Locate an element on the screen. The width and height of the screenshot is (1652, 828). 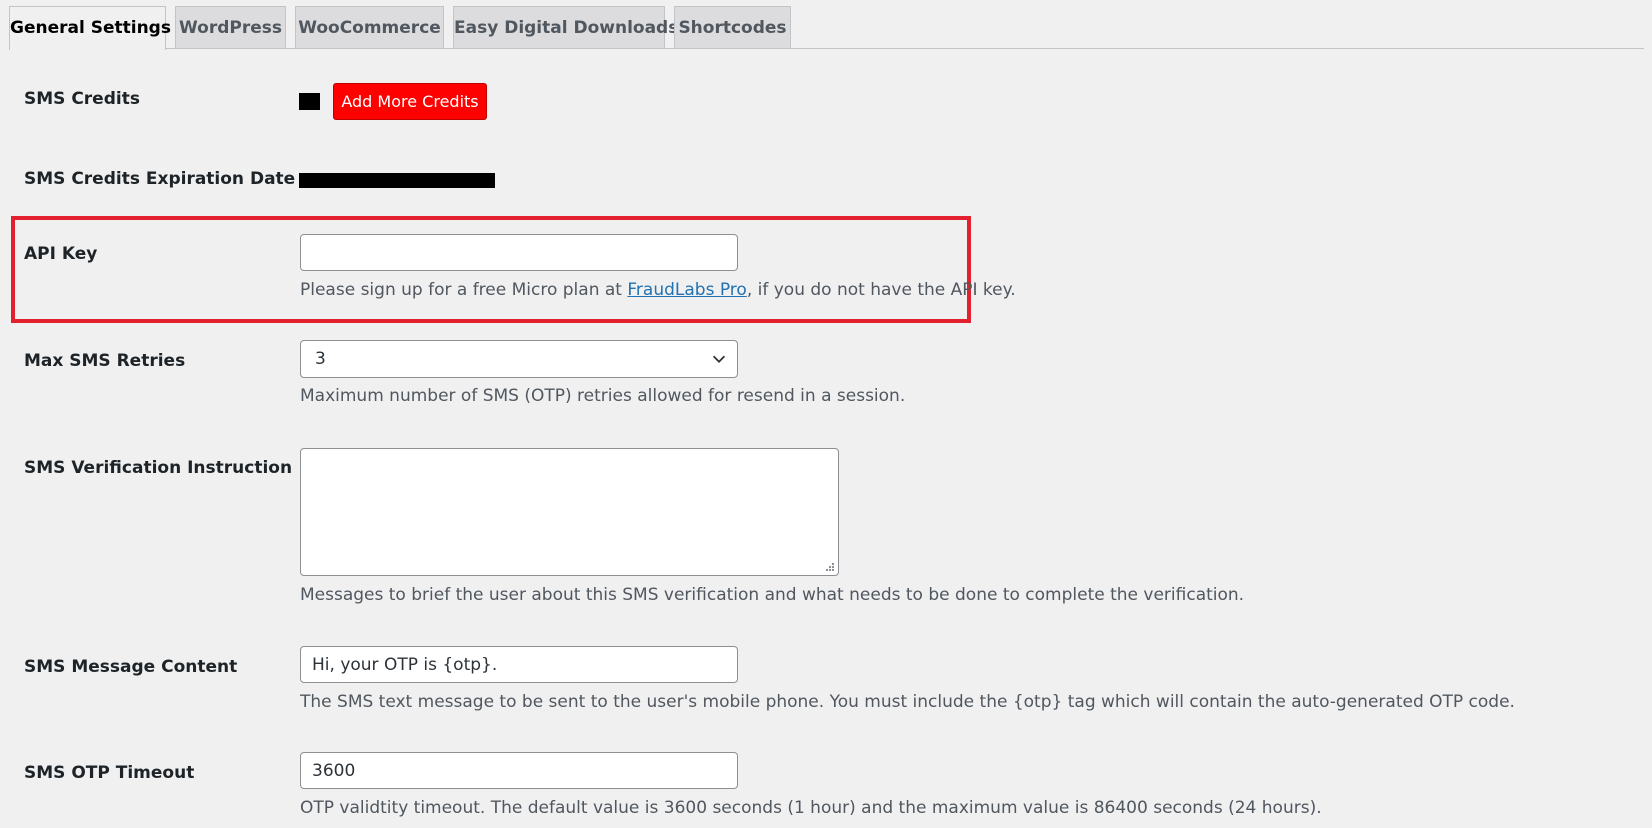
tab-general-settings: General Settings is located at coordinates (90, 28).